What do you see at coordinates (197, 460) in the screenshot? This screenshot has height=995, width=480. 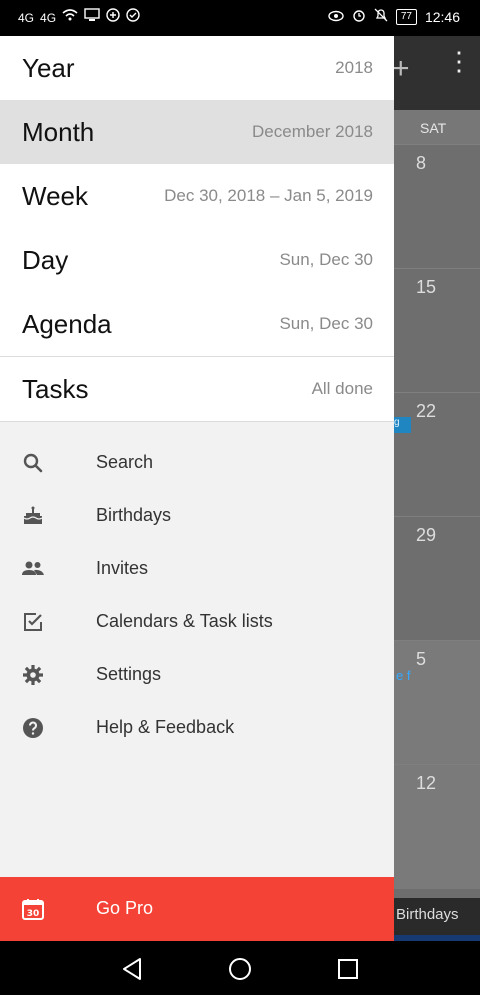 I see `menu-item-search: Search` at bounding box center [197, 460].